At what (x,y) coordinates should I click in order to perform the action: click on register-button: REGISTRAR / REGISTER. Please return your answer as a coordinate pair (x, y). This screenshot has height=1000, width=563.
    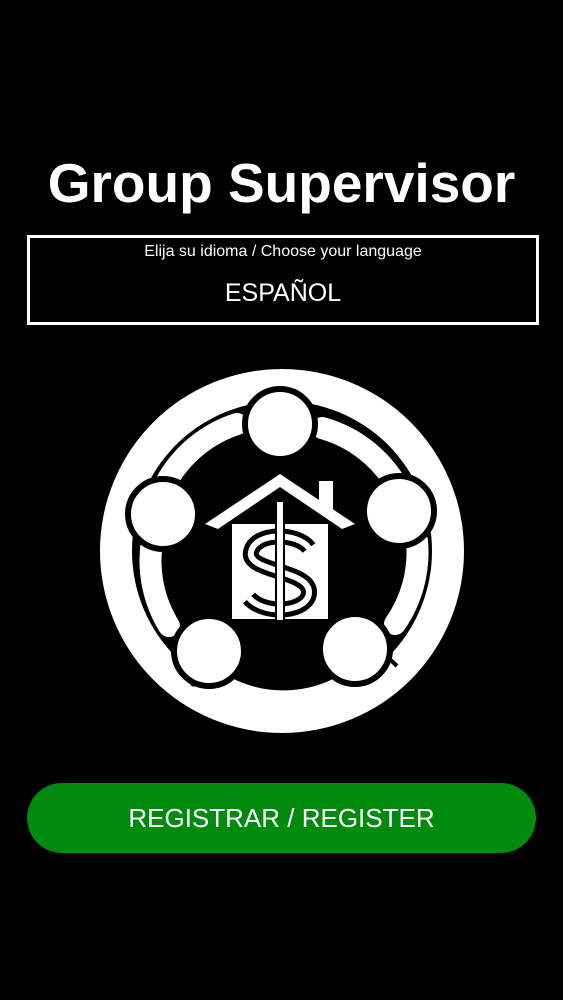
    Looking at the image, I should click on (281, 818).